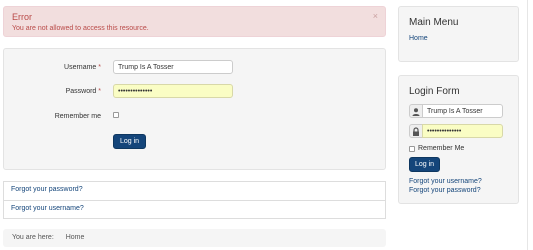  I want to click on remember-checkbox, so click(116, 115).